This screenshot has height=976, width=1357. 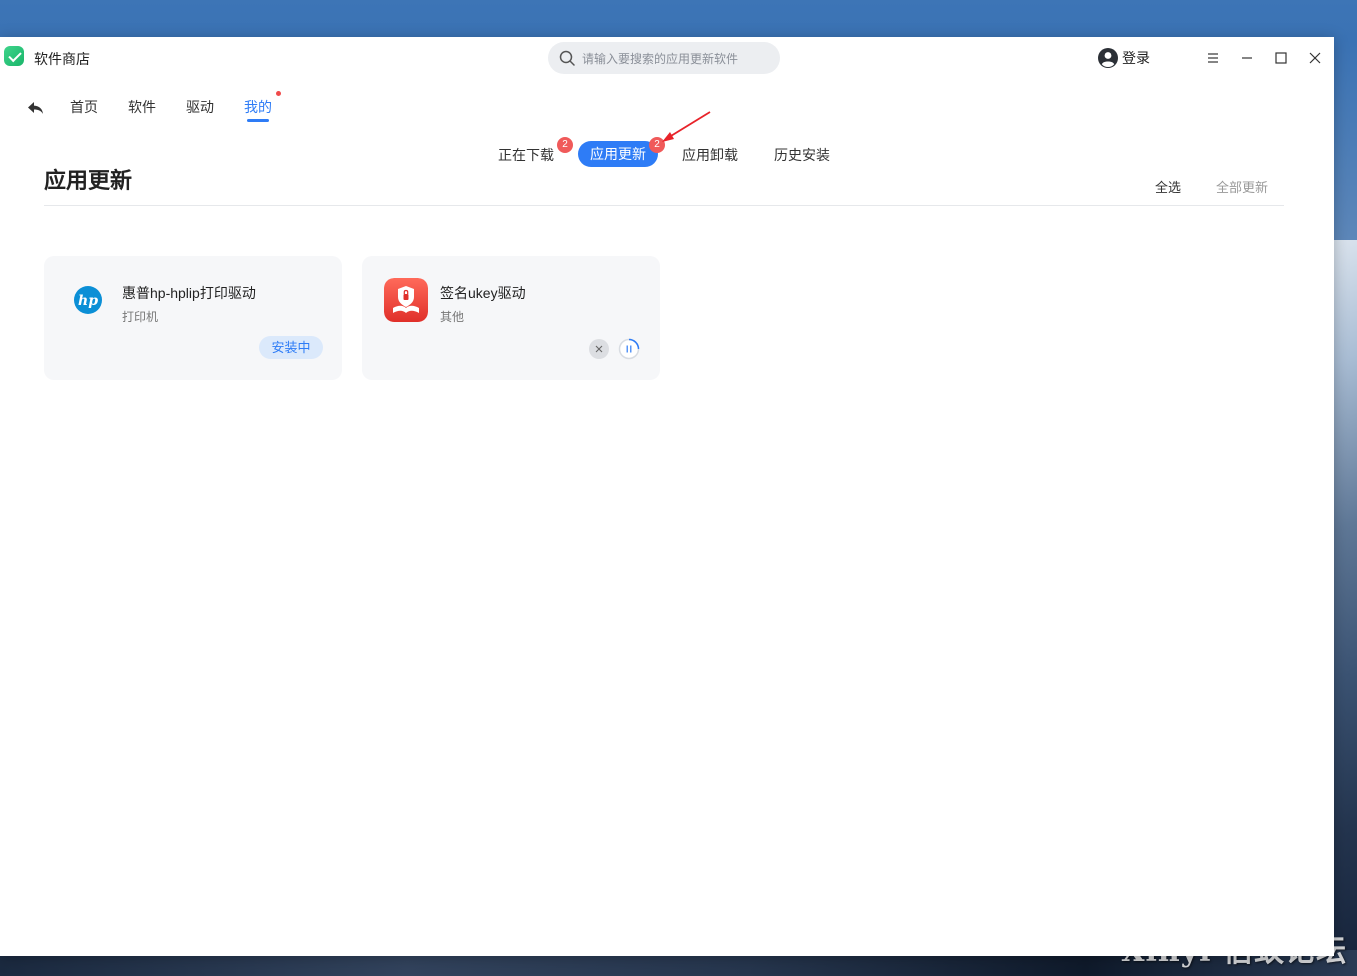 I want to click on divider, so click(x=664, y=205).